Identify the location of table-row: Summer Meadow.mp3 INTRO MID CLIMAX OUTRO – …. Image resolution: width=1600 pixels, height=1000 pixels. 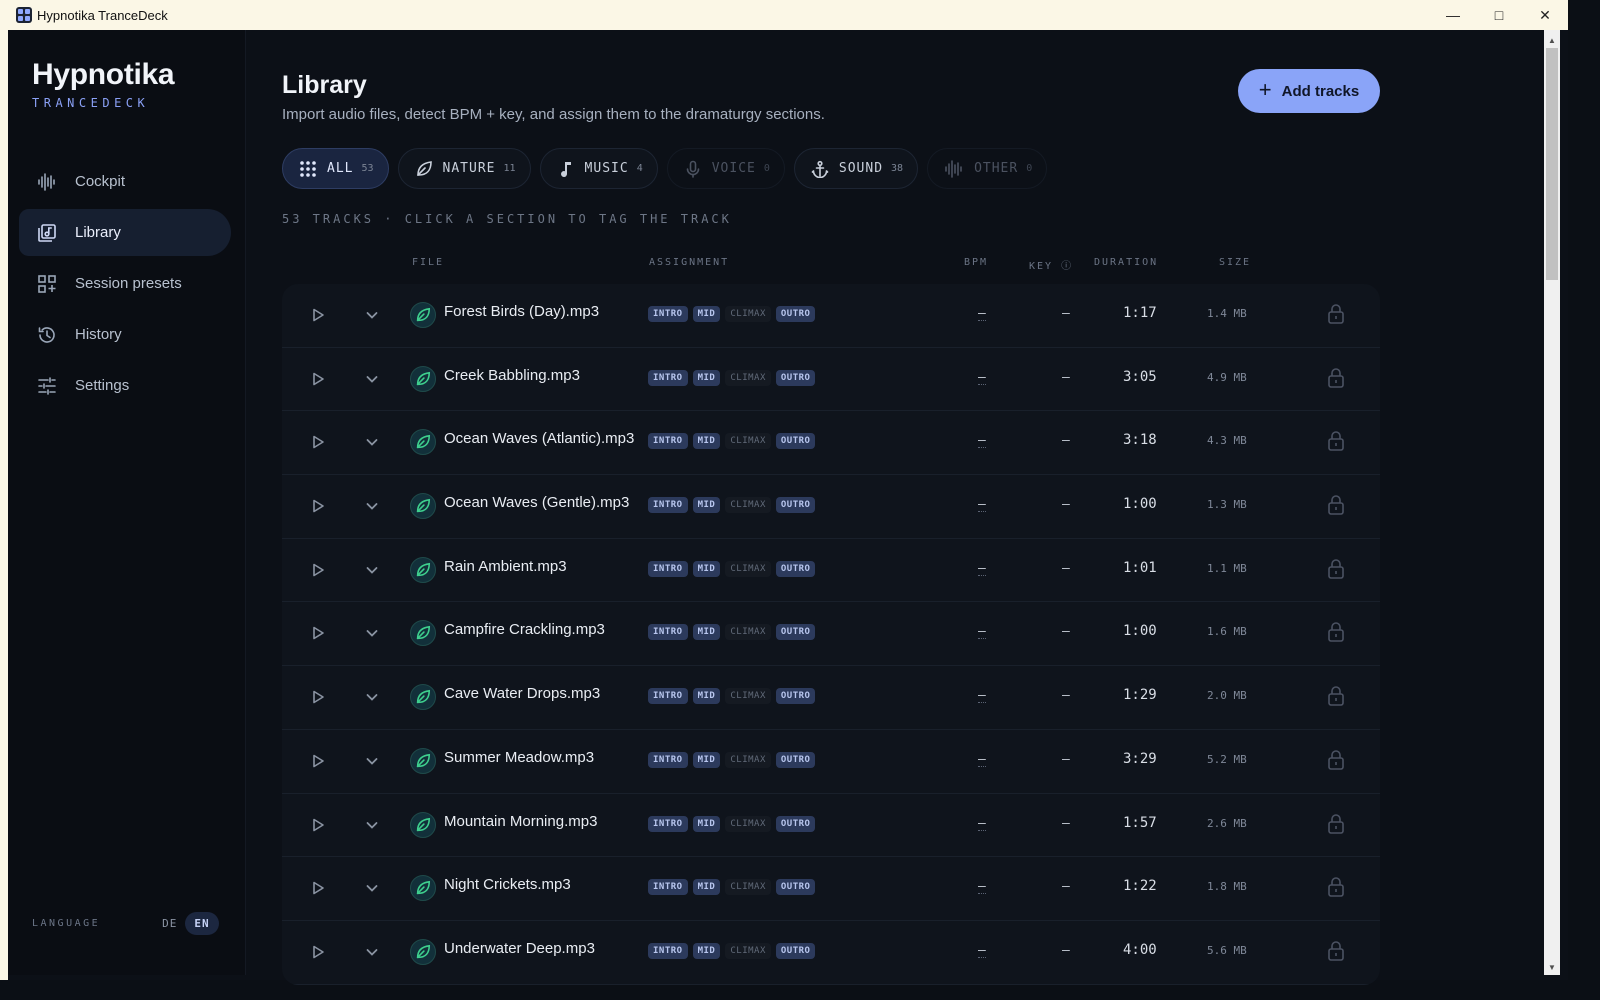
(831, 762).